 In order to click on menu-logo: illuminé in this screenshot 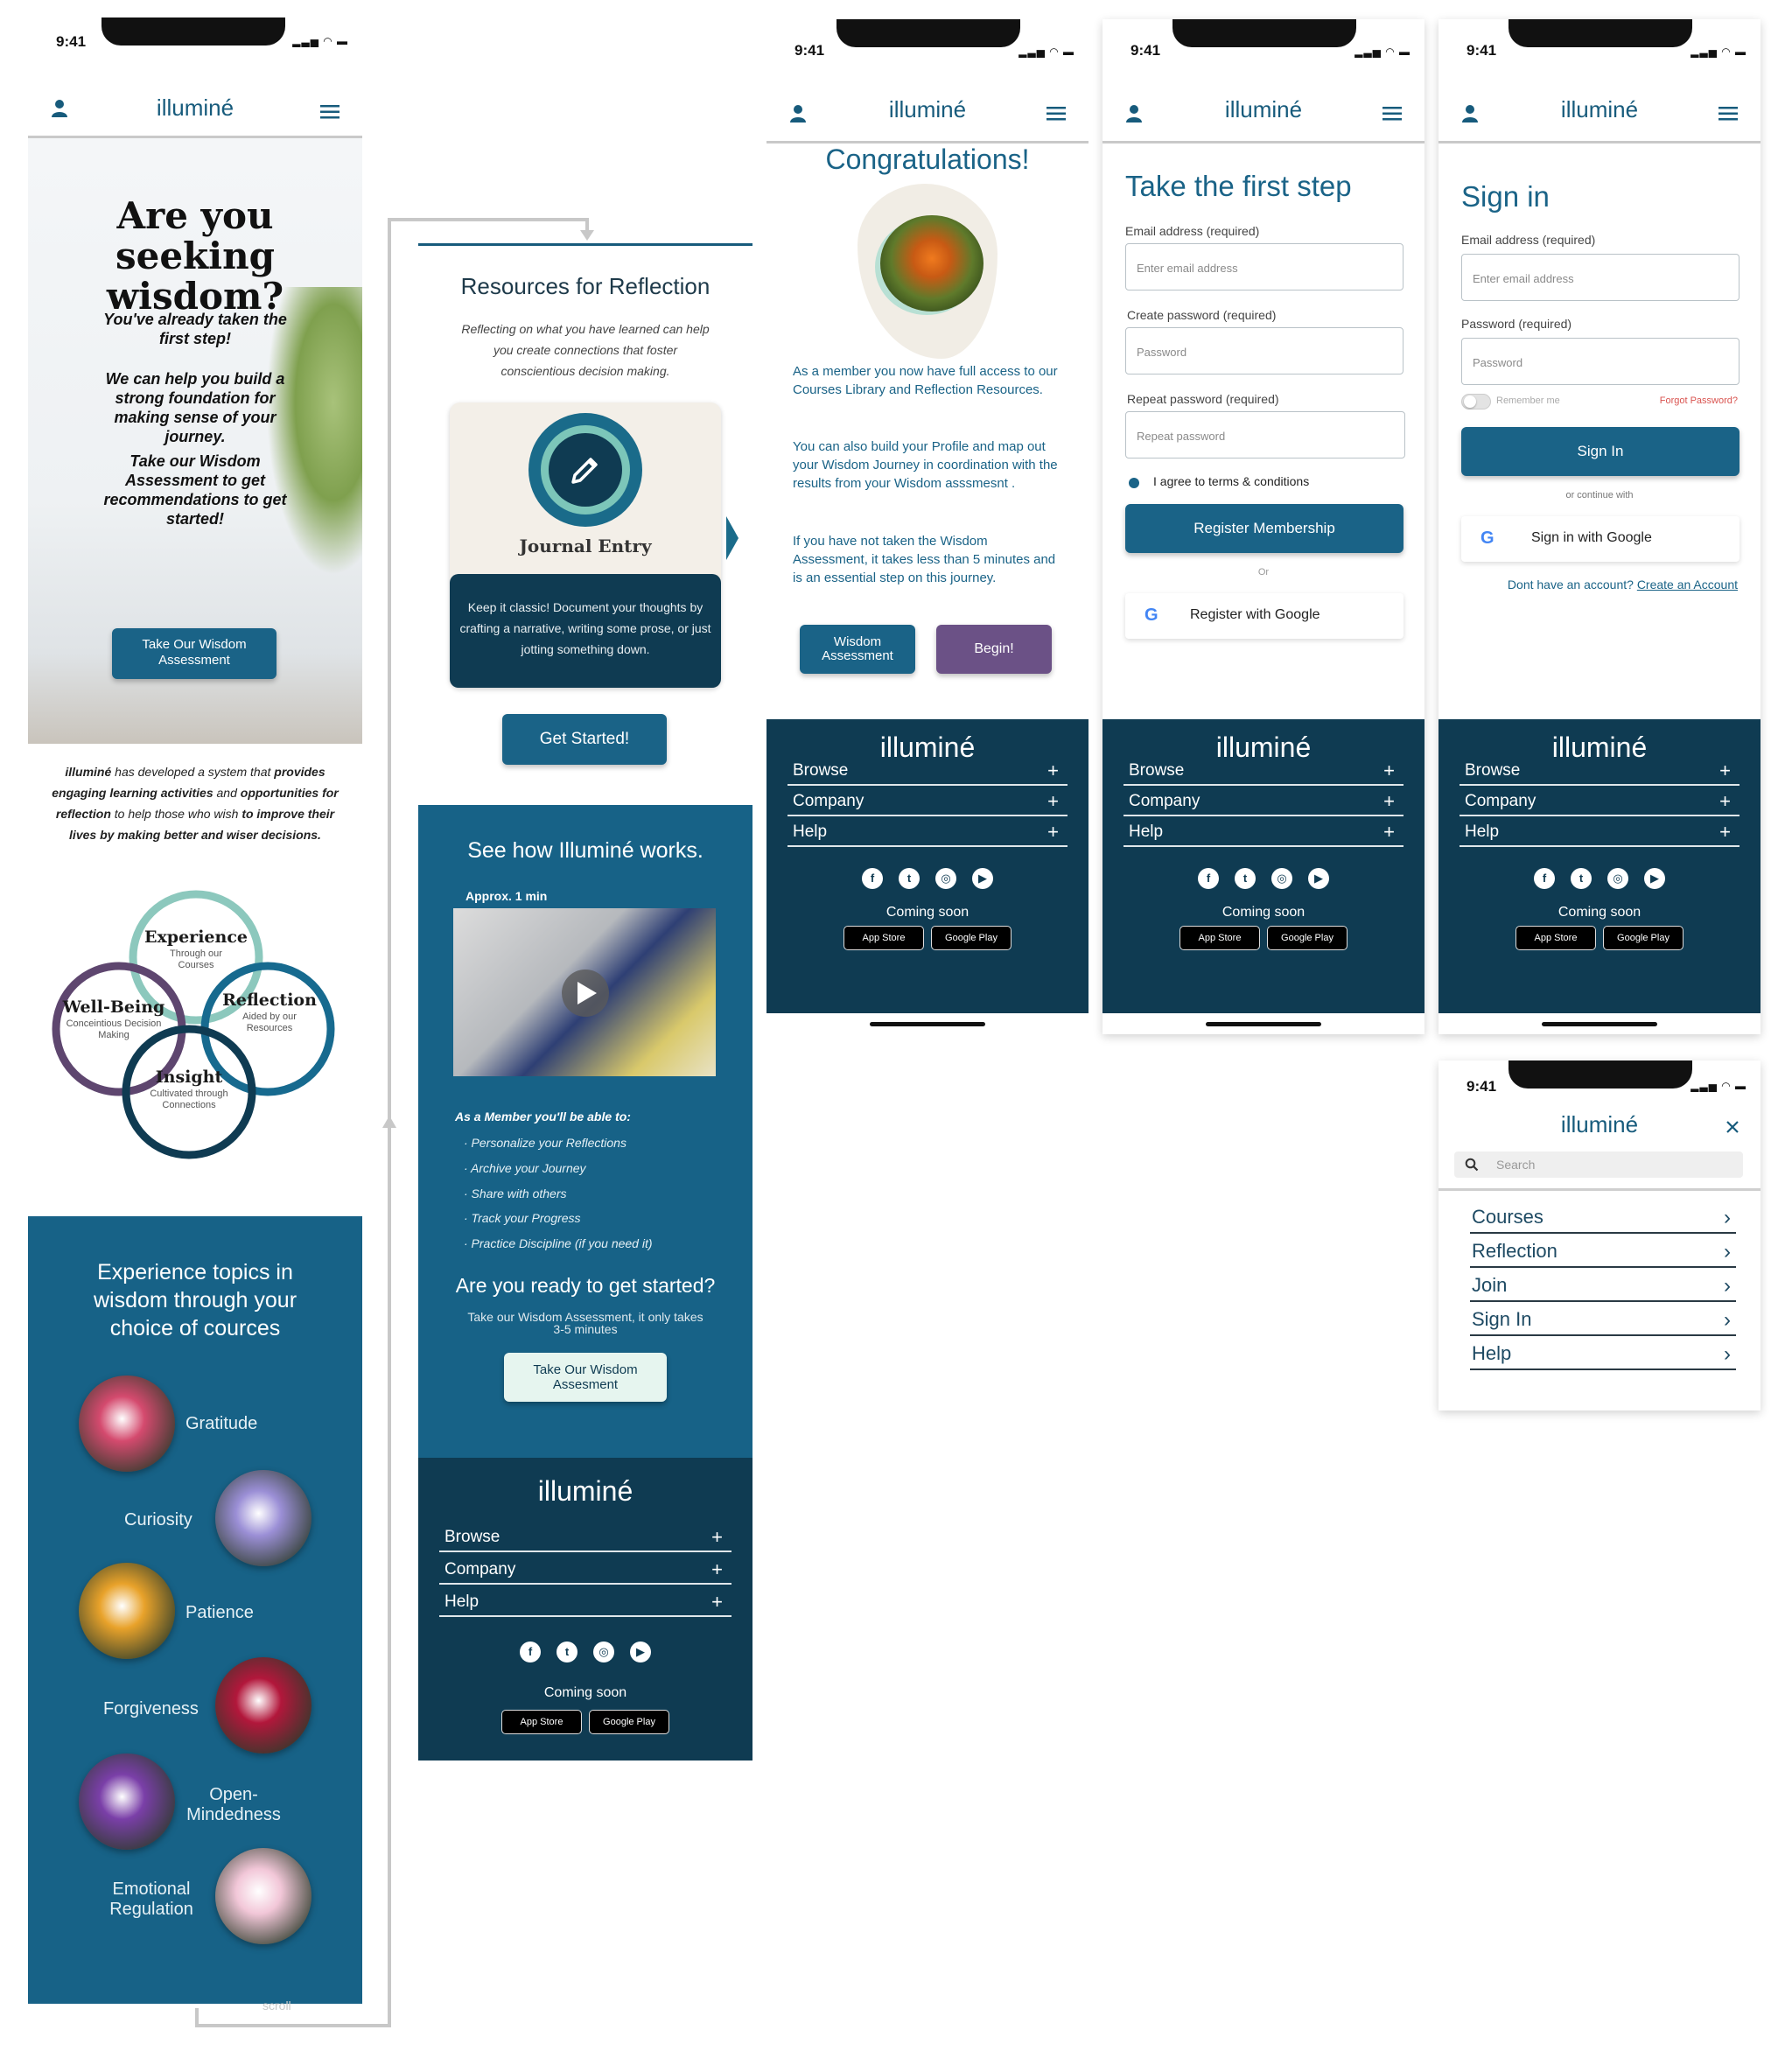, I will do `click(1599, 1124)`.